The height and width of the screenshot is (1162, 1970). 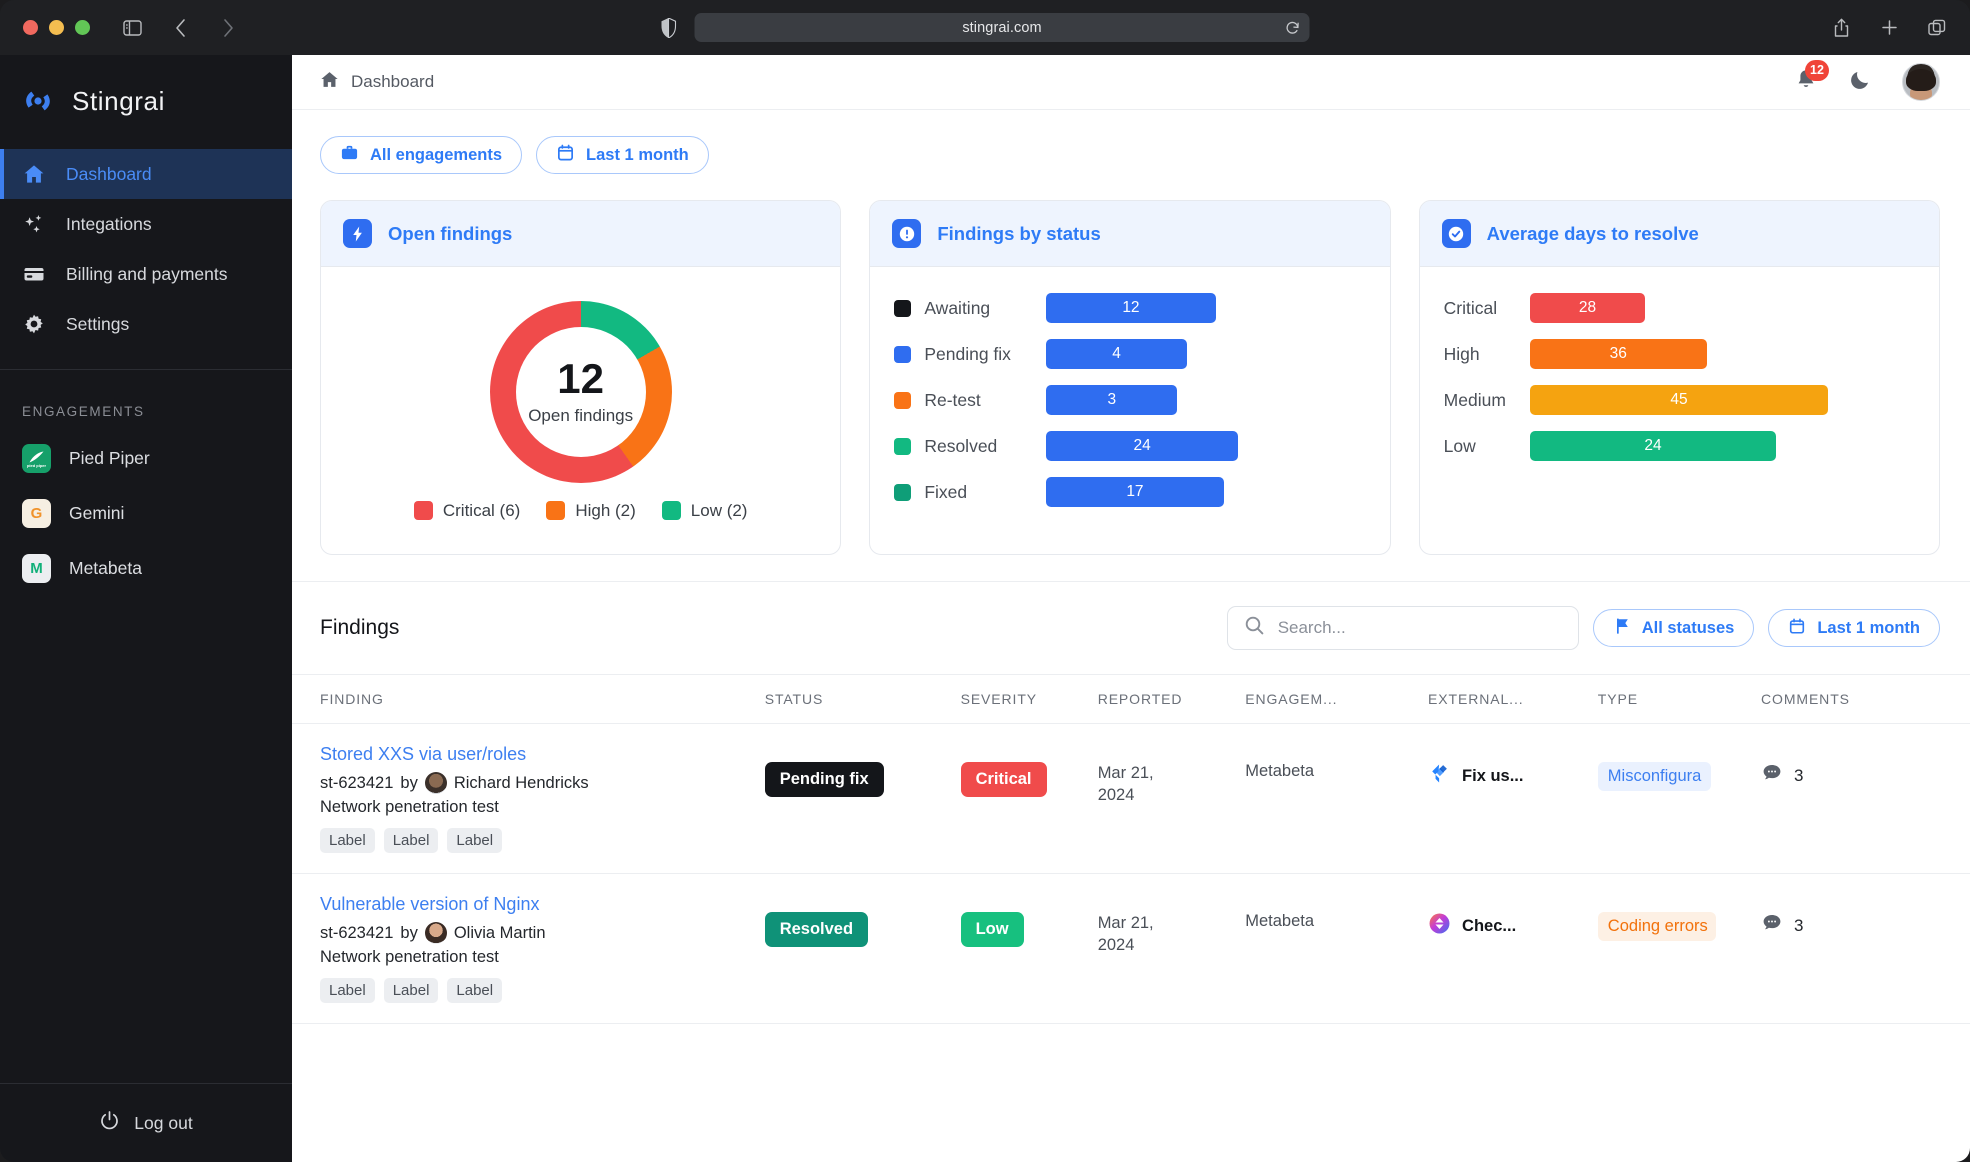 What do you see at coordinates (1142, 446) in the screenshot?
I see `bar-value: 24` at bounding box center [1142, 446].